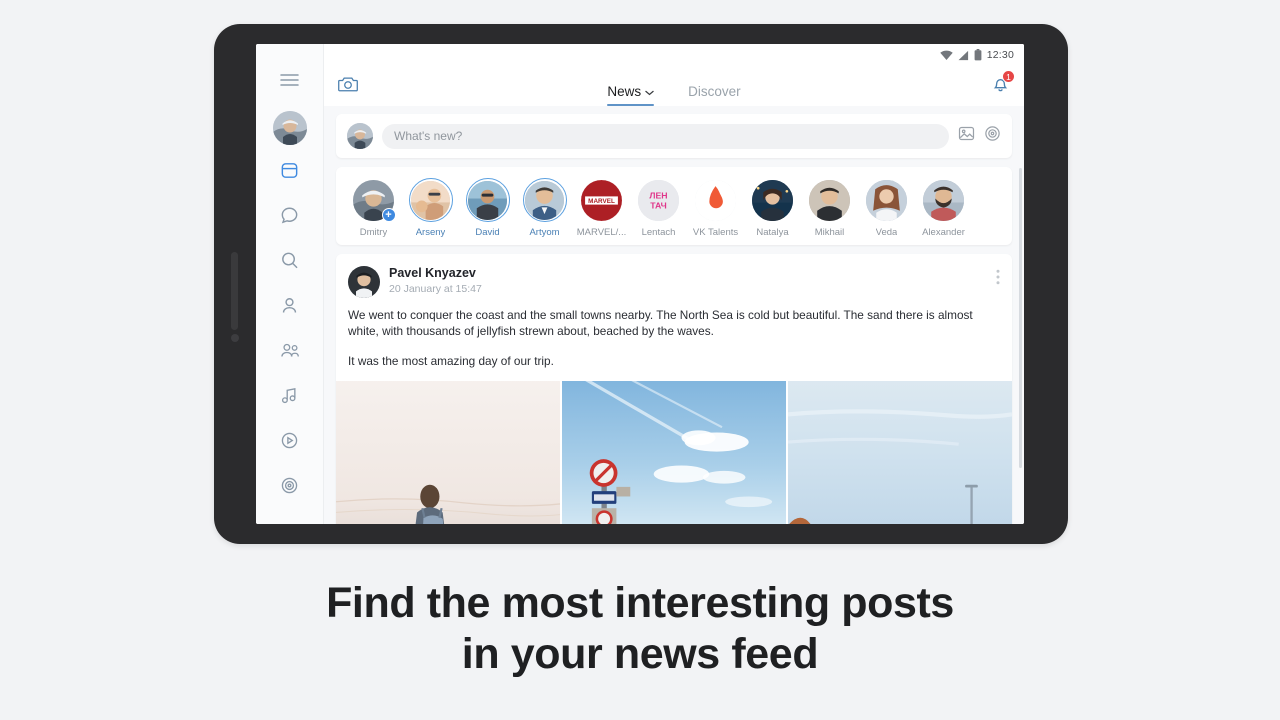 This screenshot has height=720, width=1280. Describe the element at coordinates (886, 232) in the screenshot. I see `story-name: Veda` at that location.